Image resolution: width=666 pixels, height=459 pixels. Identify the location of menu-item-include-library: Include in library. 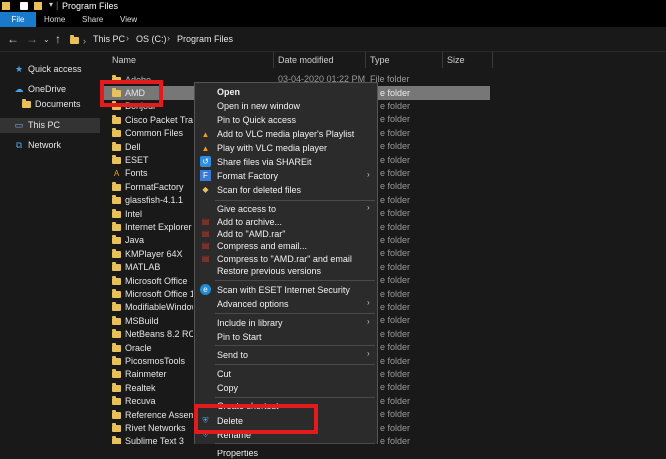
(250, 323).